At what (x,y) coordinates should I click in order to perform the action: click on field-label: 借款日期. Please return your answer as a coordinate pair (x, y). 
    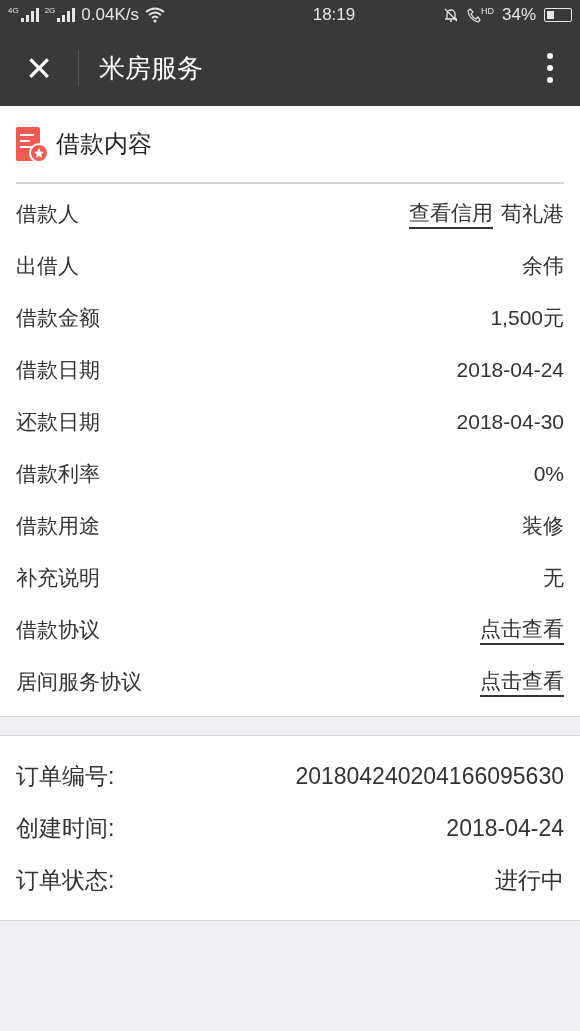
    Looking at the image, I should click on (58, 370).